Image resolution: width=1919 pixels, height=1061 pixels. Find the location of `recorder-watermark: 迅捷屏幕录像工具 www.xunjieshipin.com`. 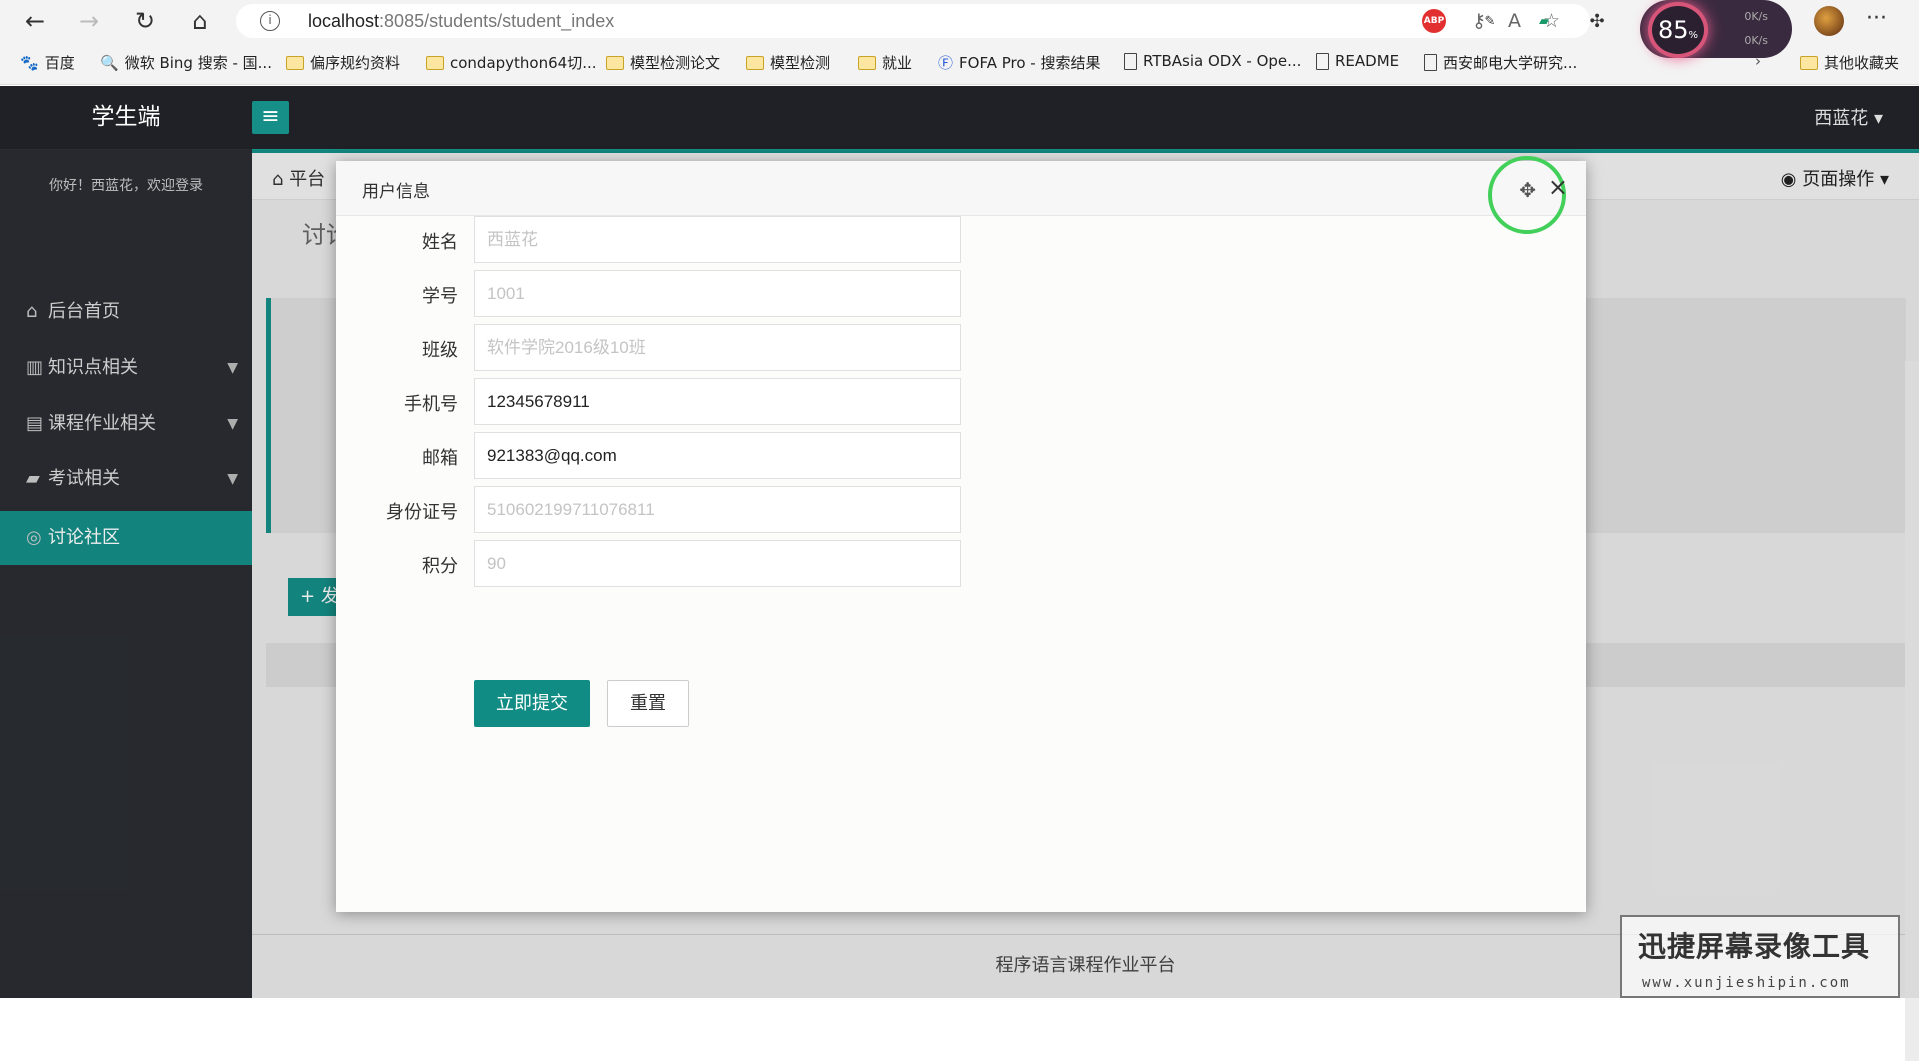

recorder-watermark: 迅捷屏幕录像工具 www.xunjieshipin.com is located at coordinates (1760, 956).